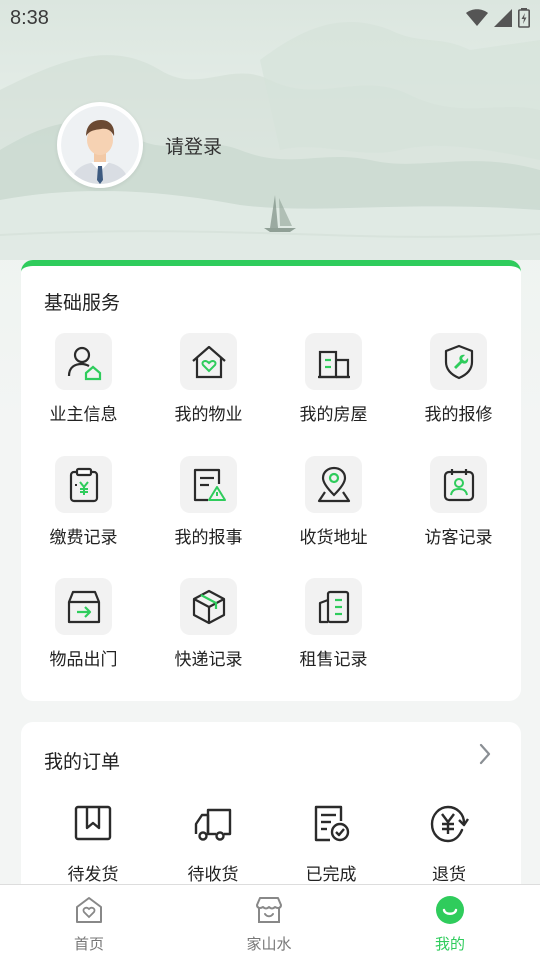  Describe the element at coordinates (333, 379) in the screenshot. I see `service-my-house: 我的房屋` at that location.